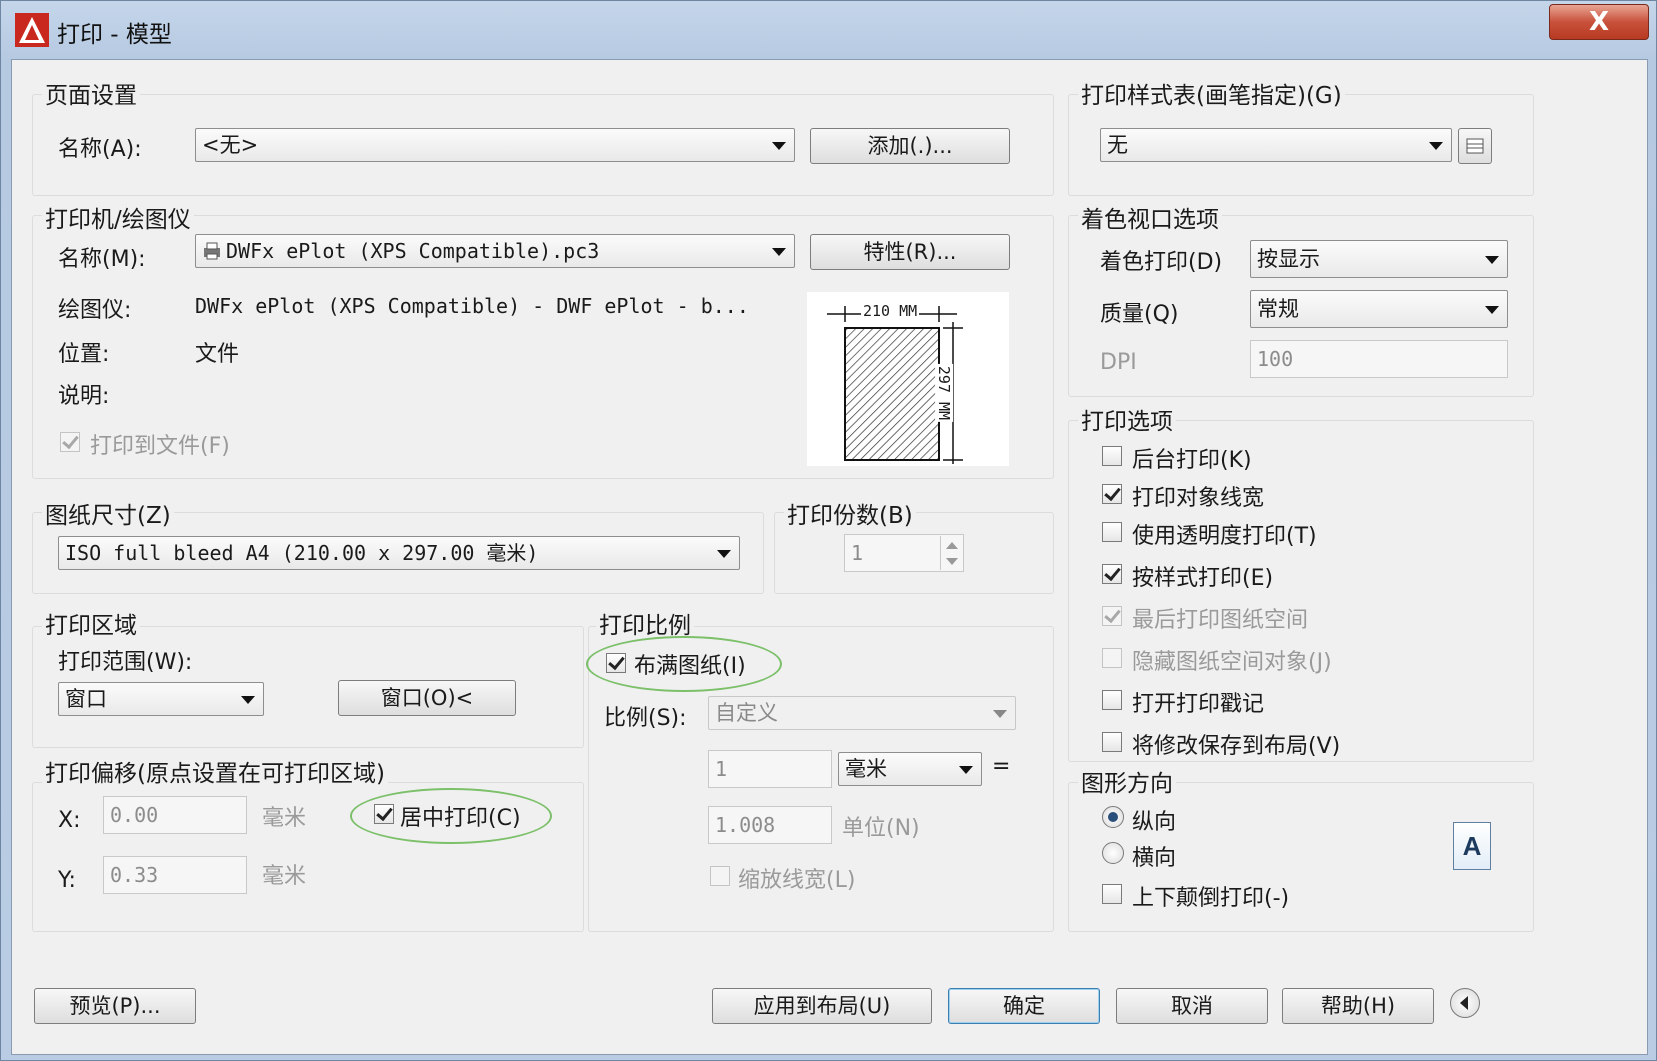 Image resolution: width=1657 pixels, height=1061 pixels. Describe the element at coordinates (797, 880) in the screenshot. I see `scale-lineweights-label: 缩放线宽(L)` at that location.